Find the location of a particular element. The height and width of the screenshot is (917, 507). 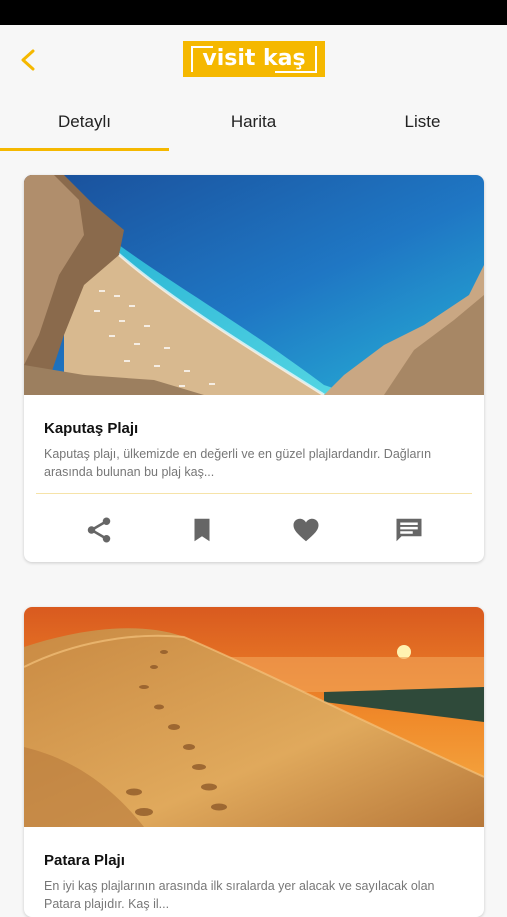

place-title: Patara Plajı is located at coordinates (84, 860).